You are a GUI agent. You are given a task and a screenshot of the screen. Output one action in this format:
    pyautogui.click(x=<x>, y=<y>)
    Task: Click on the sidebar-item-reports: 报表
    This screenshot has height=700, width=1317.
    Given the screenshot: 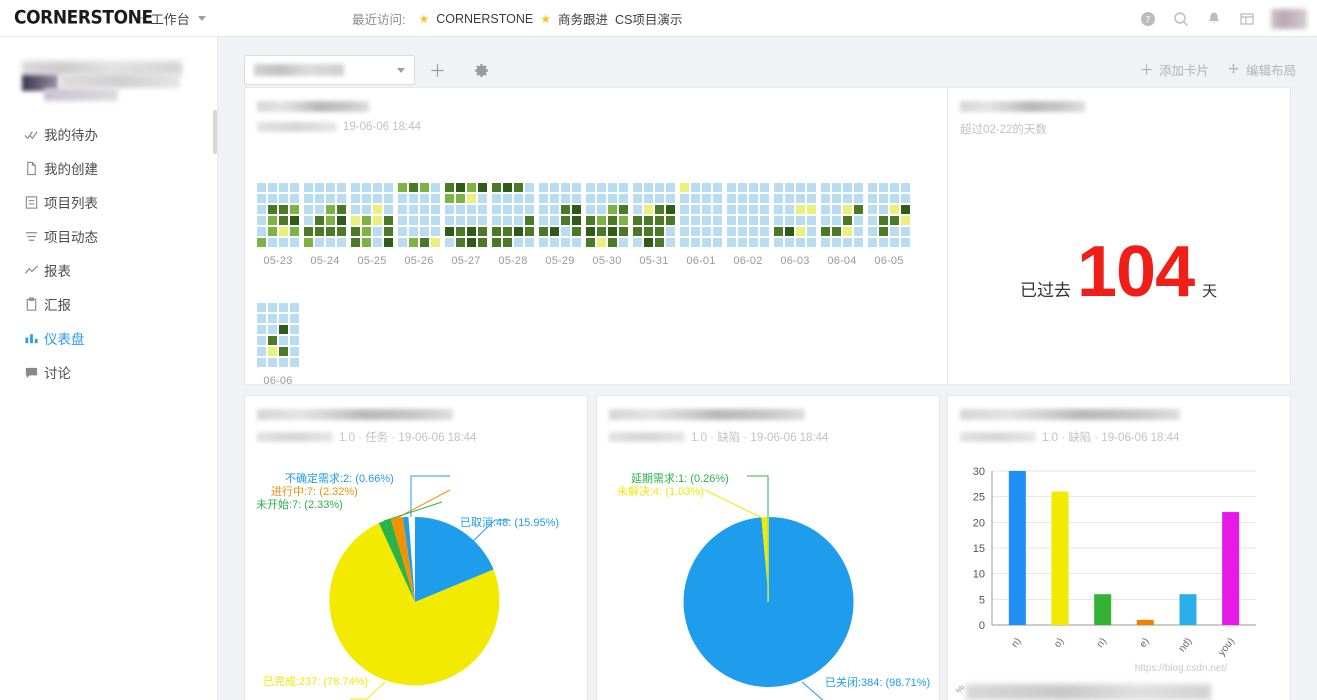 What is the action you would take?
    pyautogui.click(x=109, y=270)
    